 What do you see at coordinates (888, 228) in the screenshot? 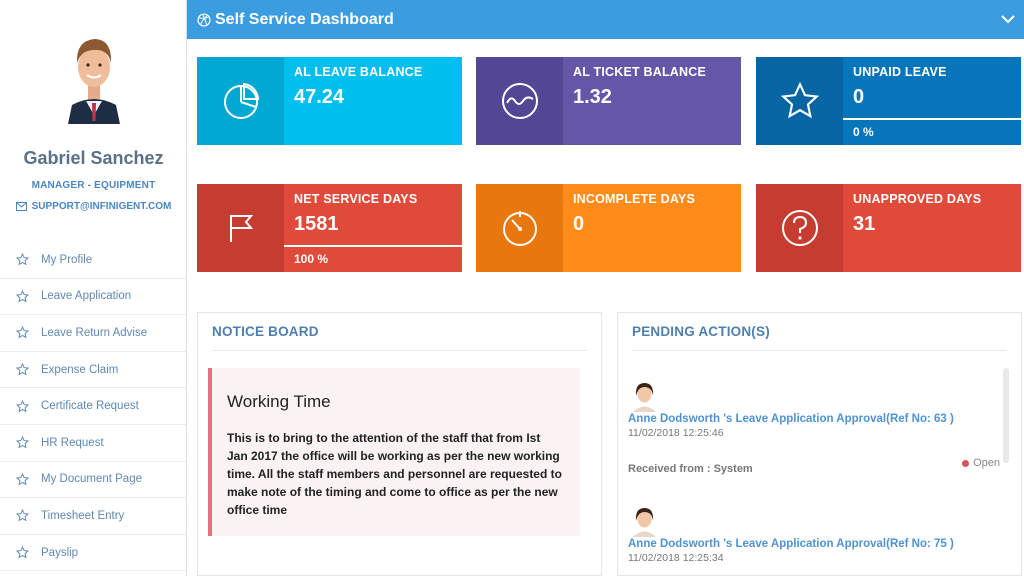
I see `tile-unapproved-days: UNAPPROVED DAYS 31` at bounding box center [888, 228].